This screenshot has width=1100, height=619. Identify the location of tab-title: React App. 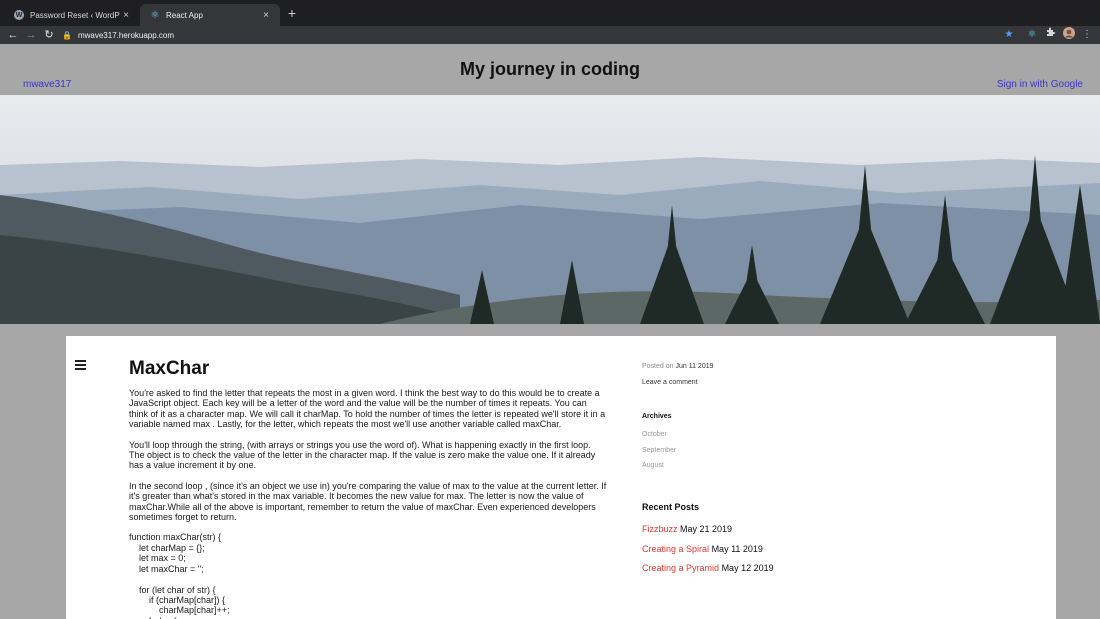
(184, 15).